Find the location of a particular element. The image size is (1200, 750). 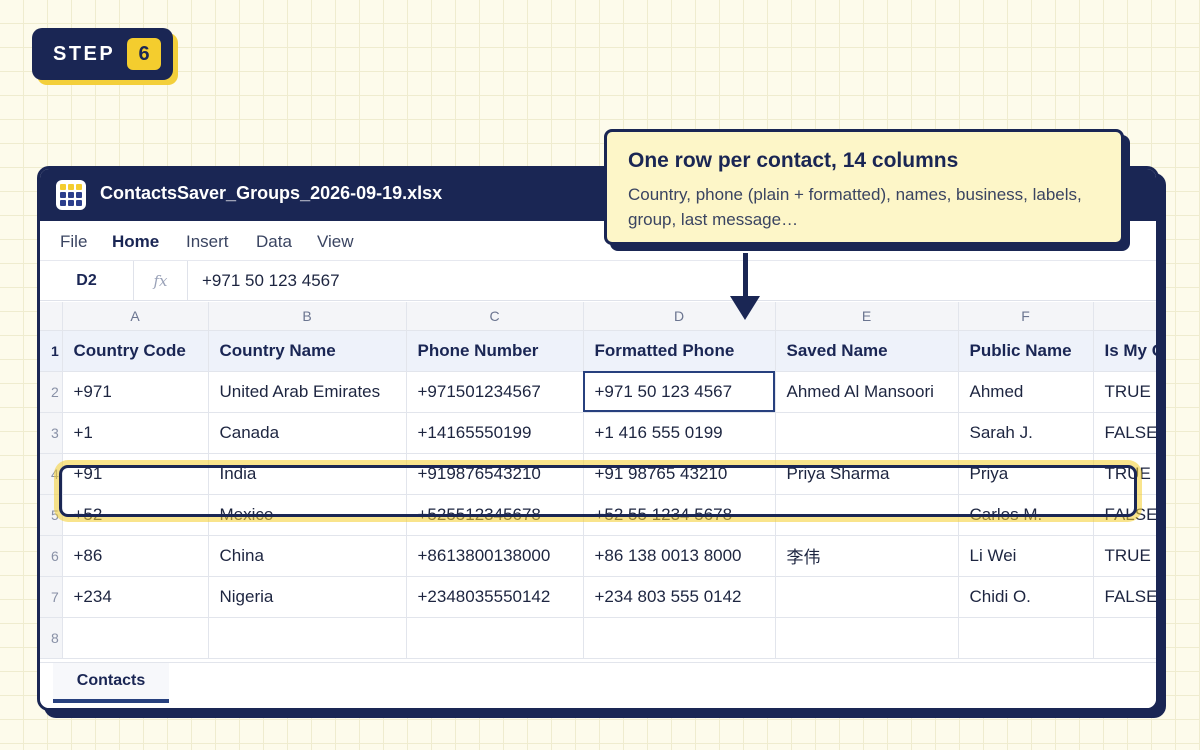

select-all-corner is located at coordinates (51, 316).